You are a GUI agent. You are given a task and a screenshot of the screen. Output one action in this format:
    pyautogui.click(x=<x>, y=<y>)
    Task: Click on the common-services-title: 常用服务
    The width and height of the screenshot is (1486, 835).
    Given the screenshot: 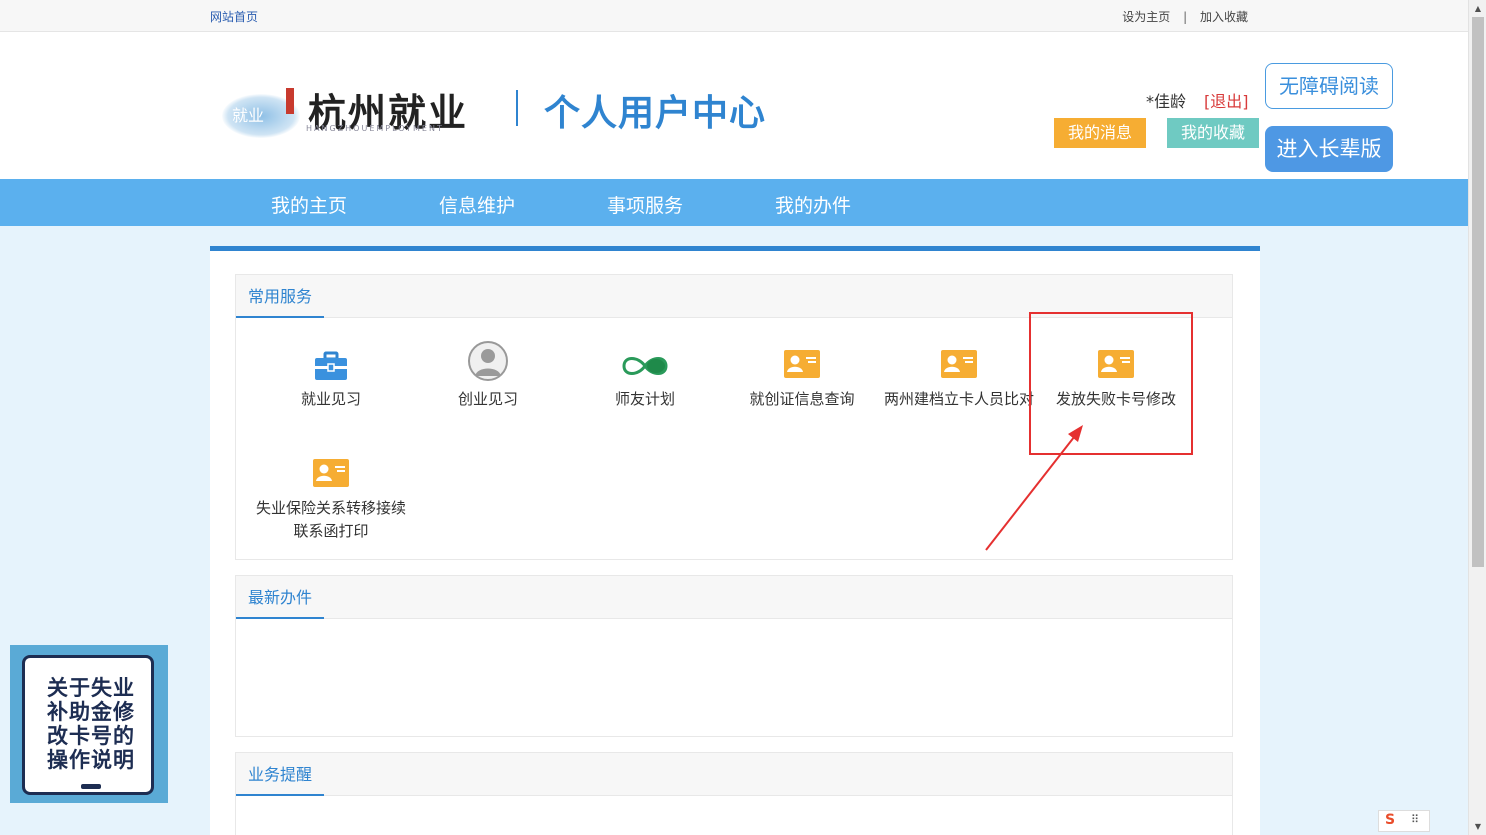 What is the action you would take?
    pyautogui.click(x=280, y=296)
    